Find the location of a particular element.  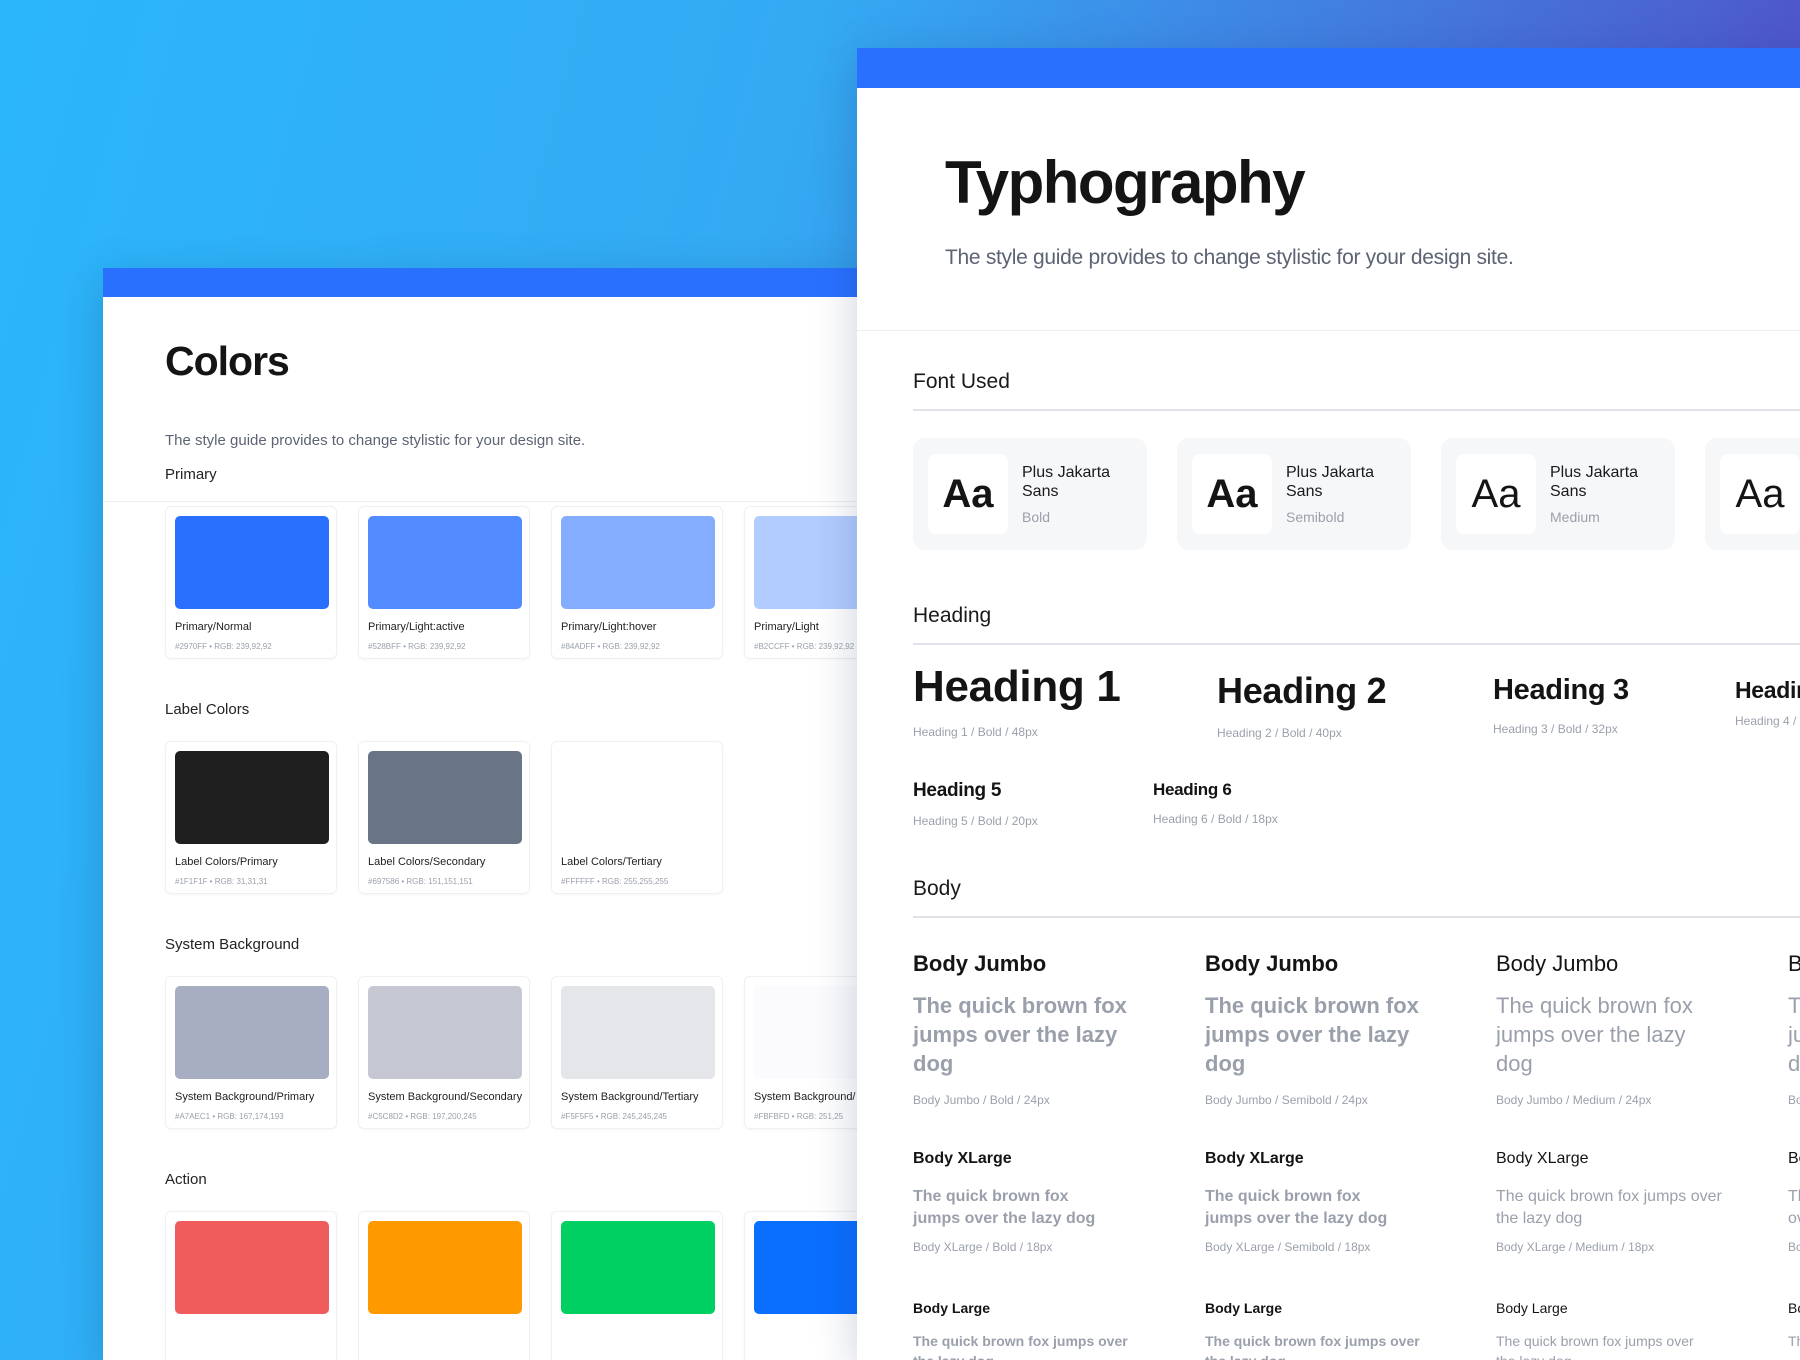

swatch-name: Primary/Light is located at coordinates (786, 627).